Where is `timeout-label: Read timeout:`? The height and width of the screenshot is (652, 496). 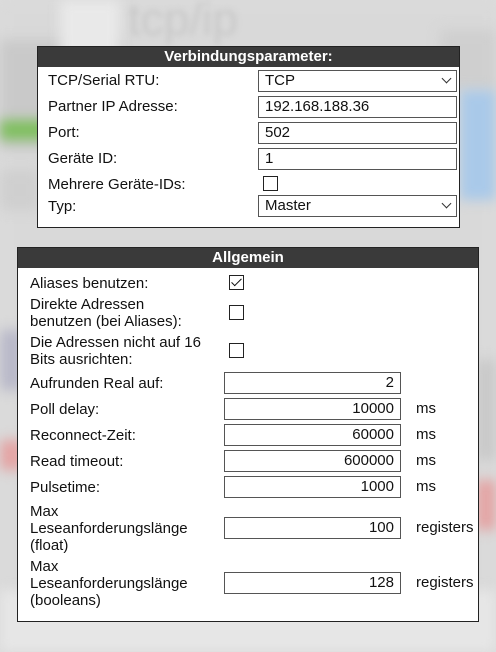
timeout-label: Read timeout: is located at coordinates (77, 461).